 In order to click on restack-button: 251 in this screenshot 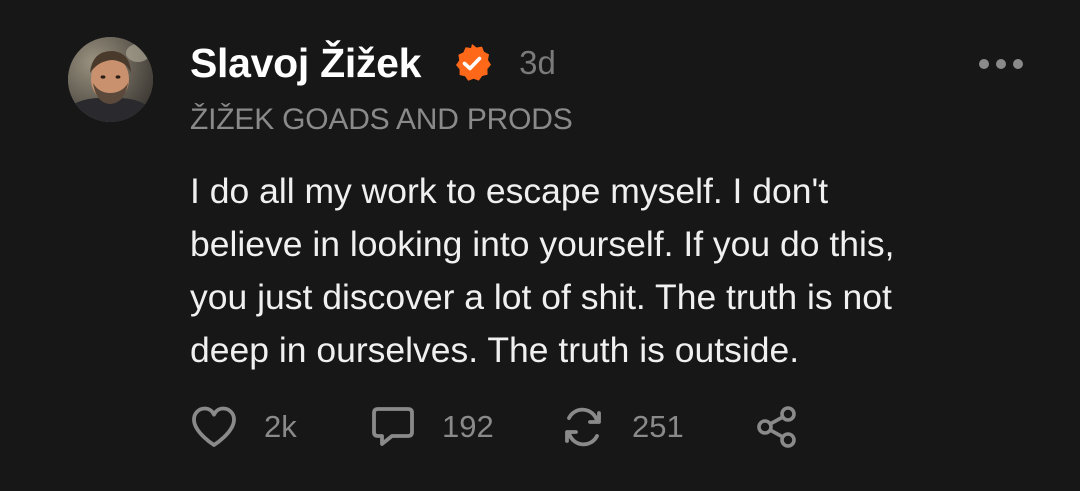, I will do `click(657, 427)`.